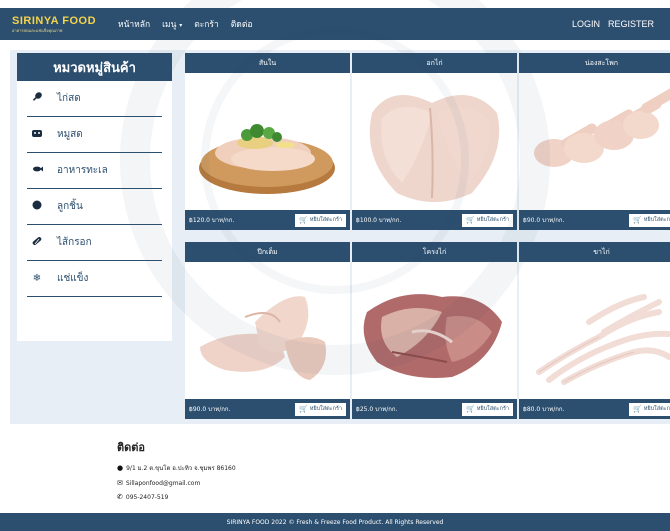 The image size is (670, 531). Describe the element at coordinates (58, 21) in the screenshot. I see `brand-name: SIRINYA FOOD` at that location.